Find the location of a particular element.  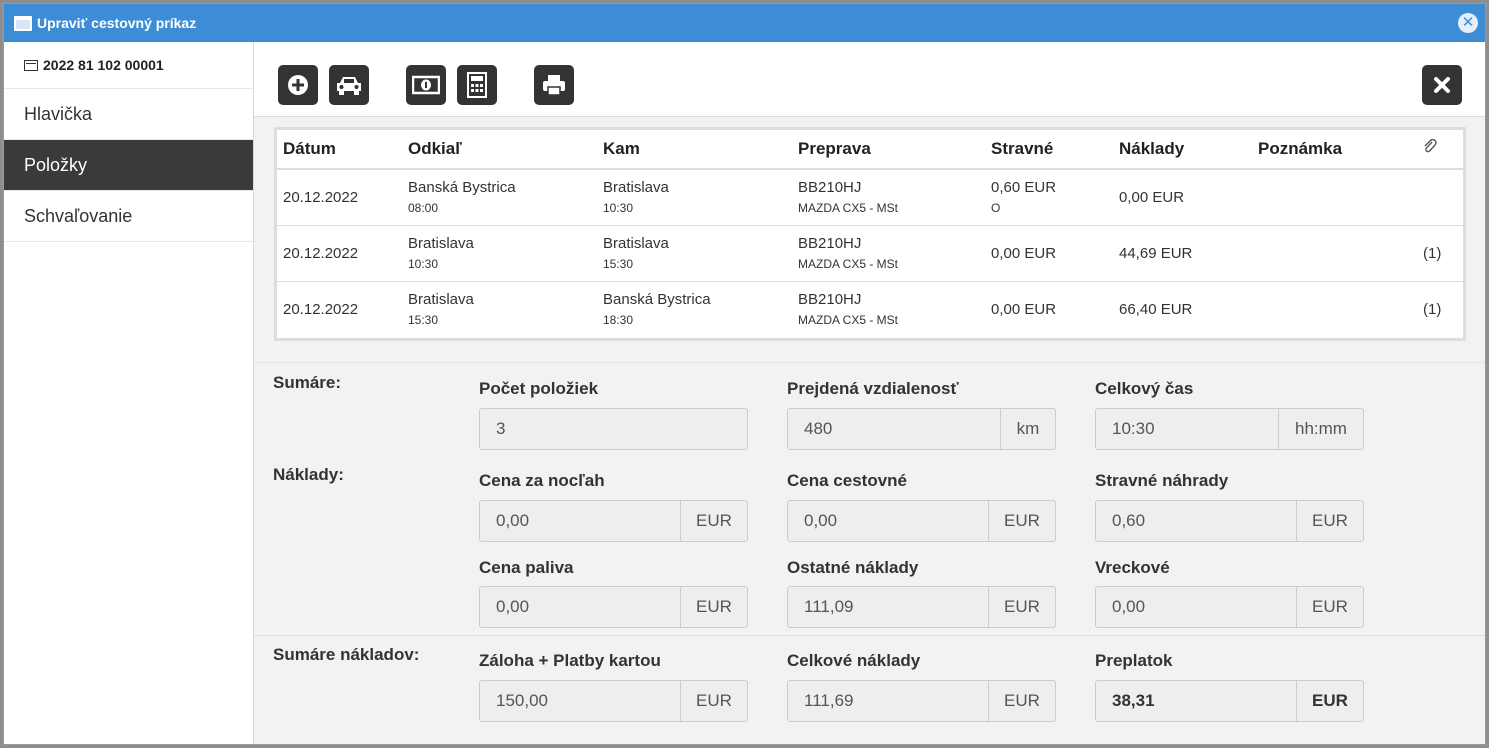

cell-attachments is located at coordinates (1440, 197).